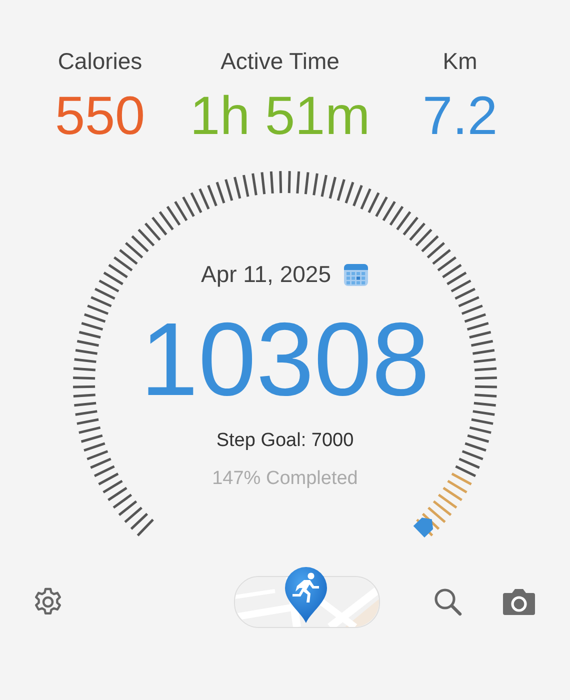 The width and height of the screenshot is (570, 700). What do you see at coordinates (460, 116) in the screenshot?
I see `stat-value: 7.2` at bounding box center [460, 116].